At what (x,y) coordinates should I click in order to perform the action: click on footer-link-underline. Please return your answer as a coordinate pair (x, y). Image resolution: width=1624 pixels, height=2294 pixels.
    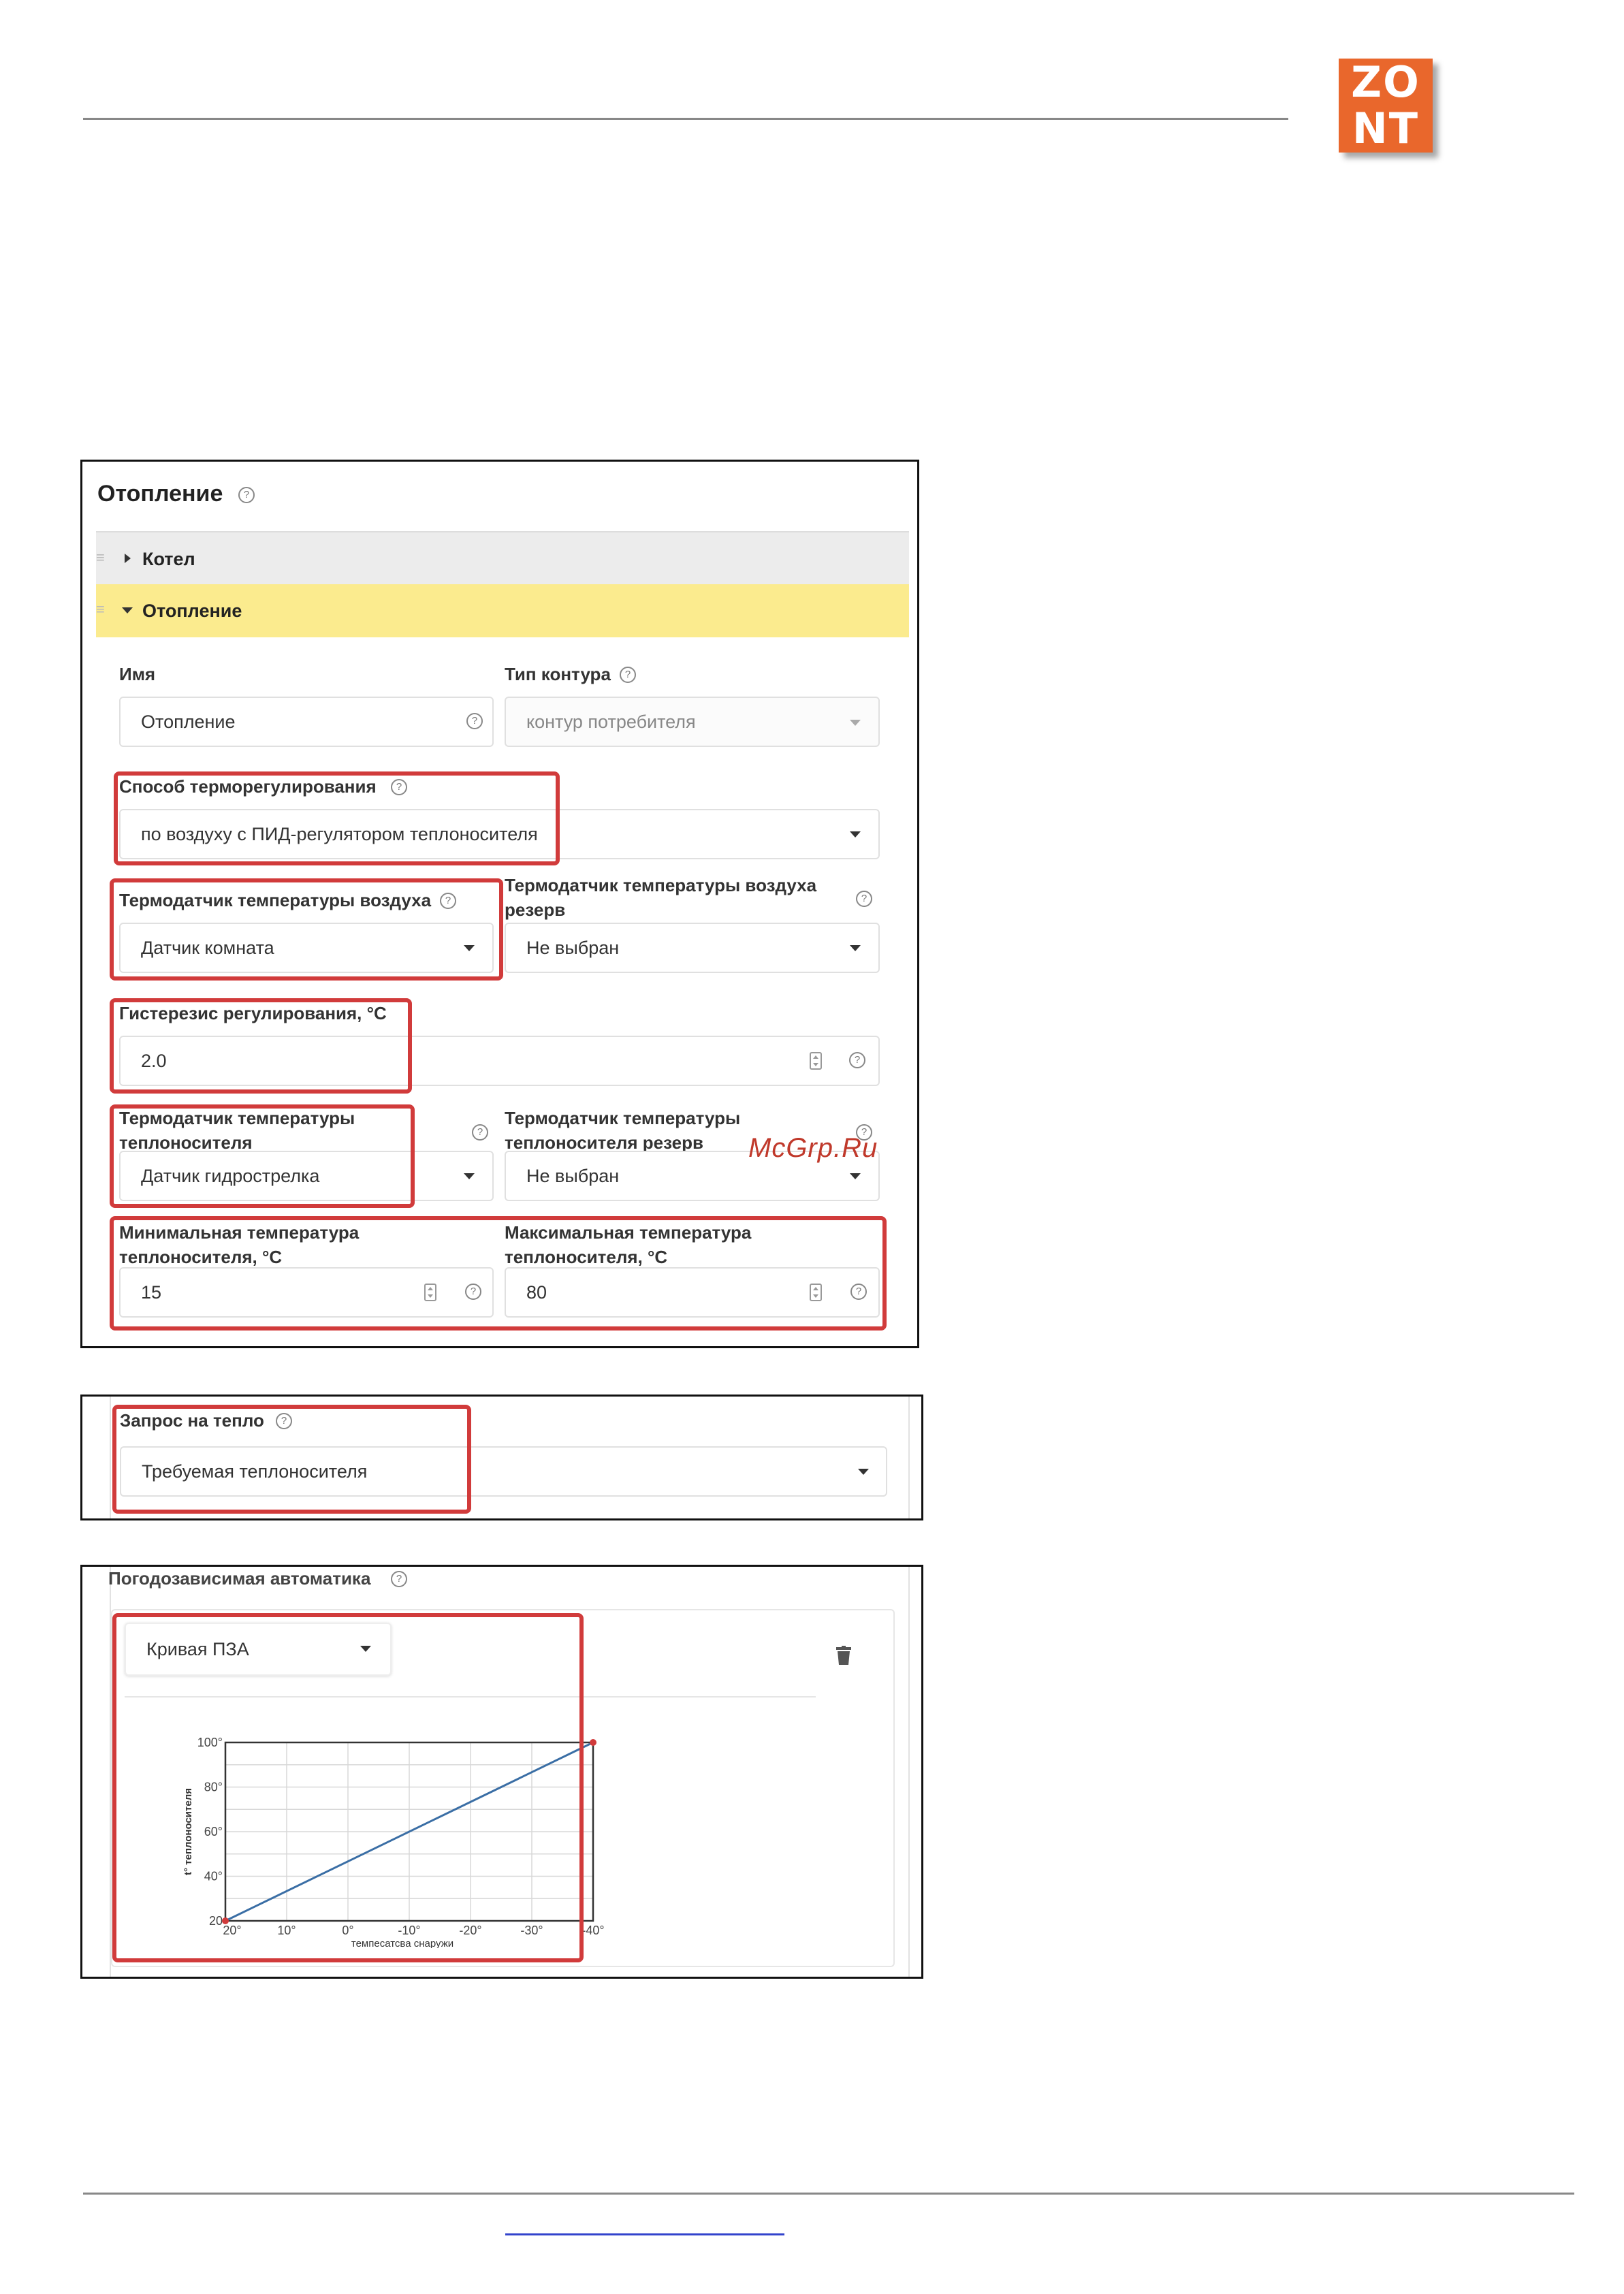
    Looking at the image, I should click on (644, 2234).